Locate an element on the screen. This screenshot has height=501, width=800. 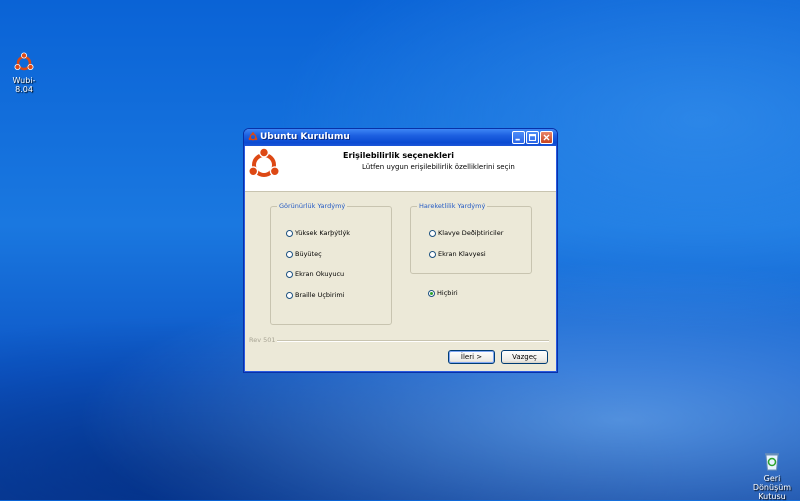
maximize-button is located at coordinates (532, 137).